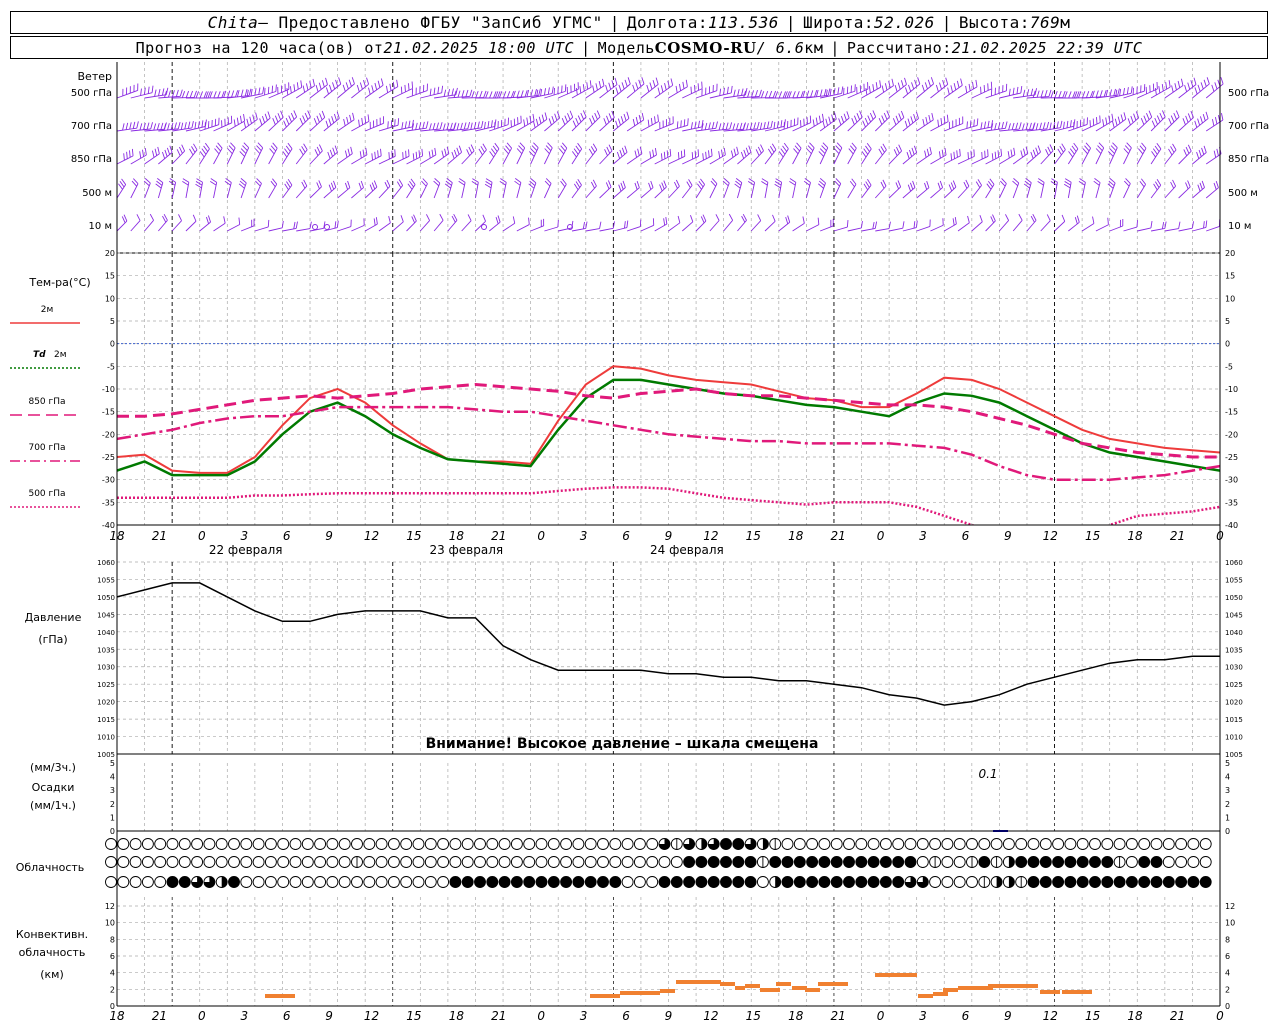 The image size is (1280, 1024). I want to click on conv-cloud-bar, so click(752, 986).